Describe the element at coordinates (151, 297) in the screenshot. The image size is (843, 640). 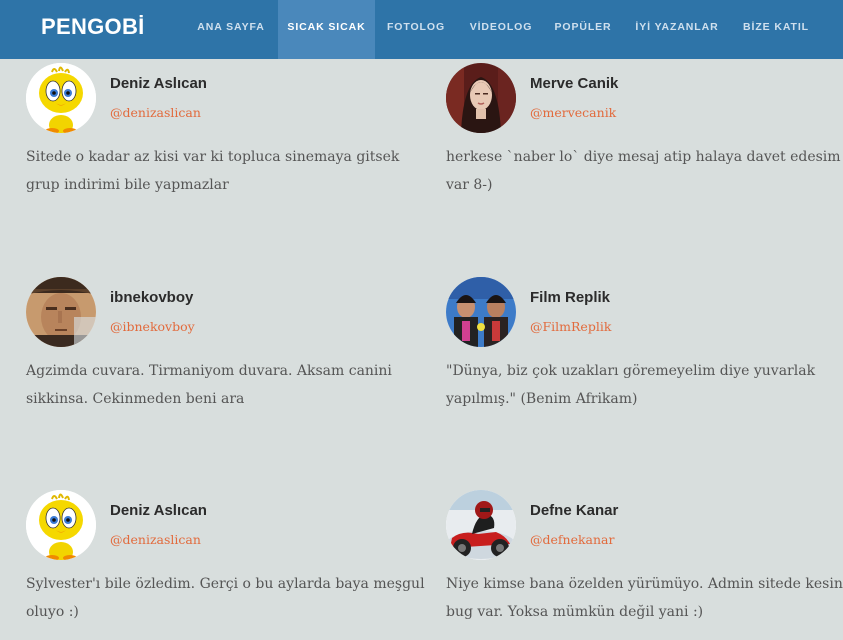
I see `post-author-name: ibnekovboy` at that location.